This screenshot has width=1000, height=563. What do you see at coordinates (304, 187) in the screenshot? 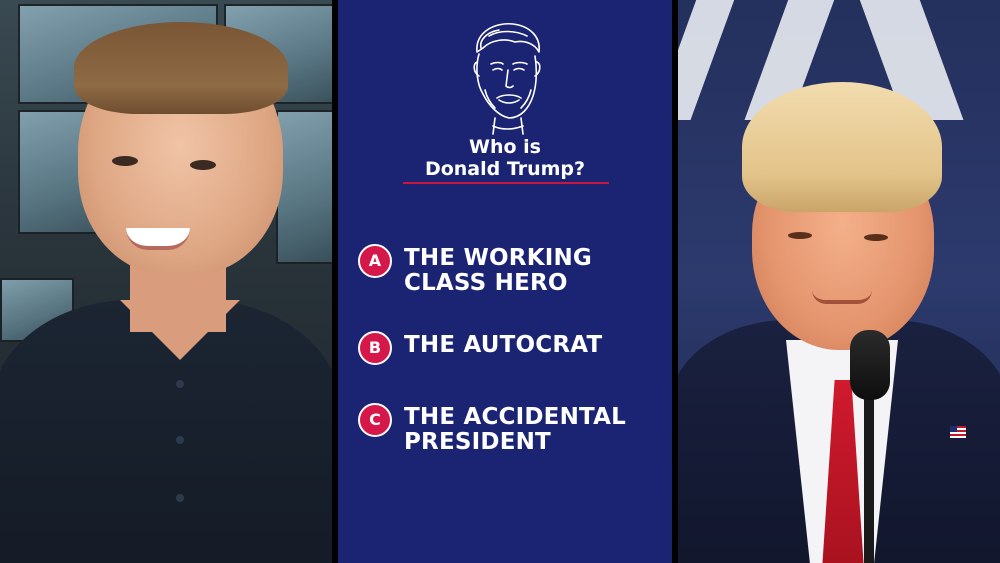
I see `background-monitor` at bounding box center [304, 187].